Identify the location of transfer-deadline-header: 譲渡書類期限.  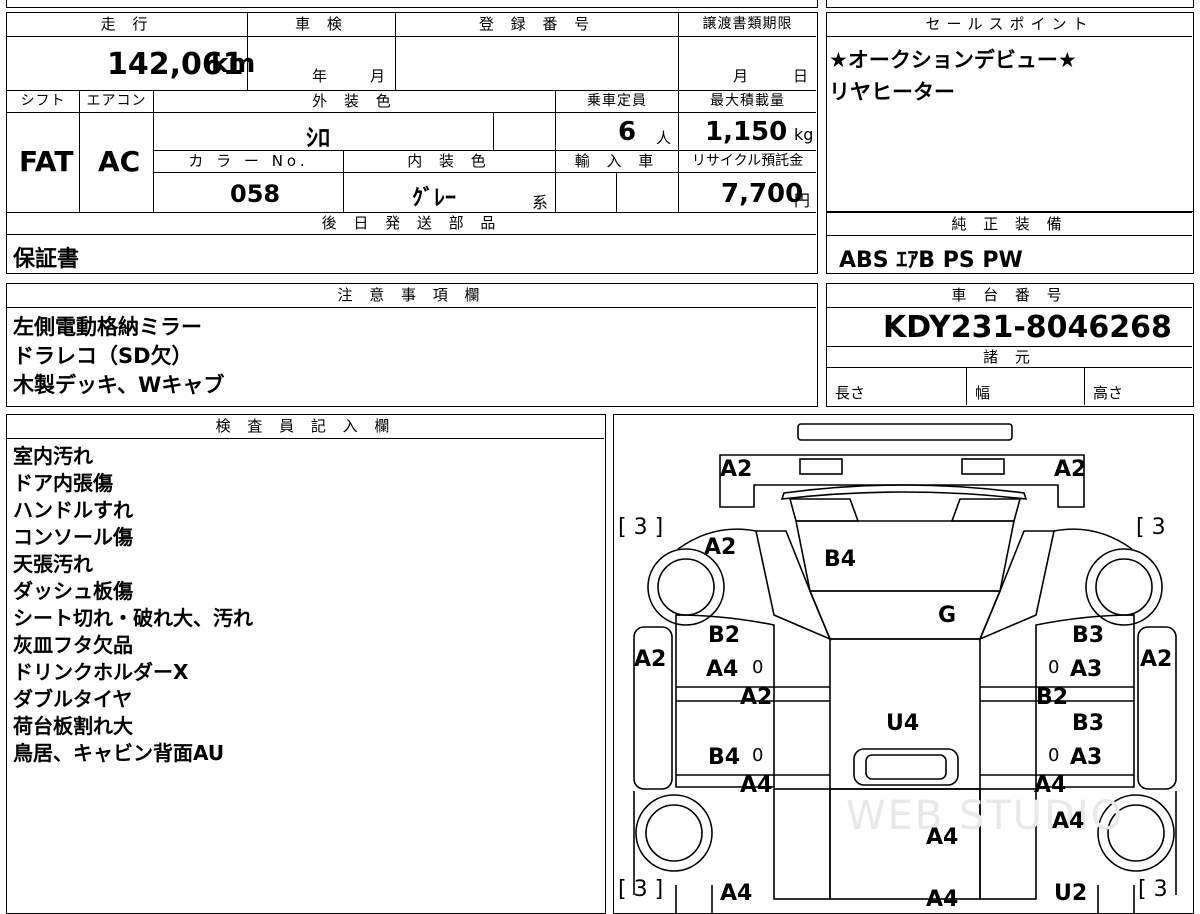
(747, 25).